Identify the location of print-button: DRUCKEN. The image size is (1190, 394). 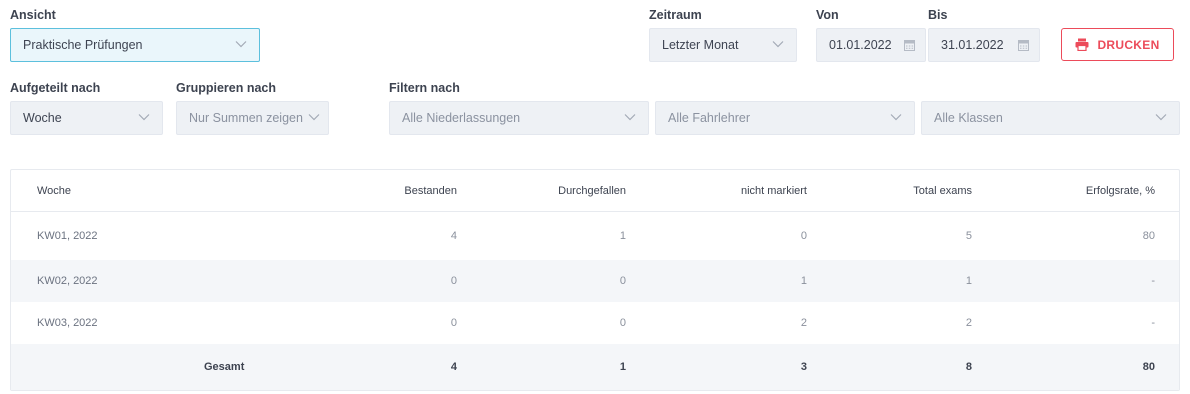
(1117, 44).